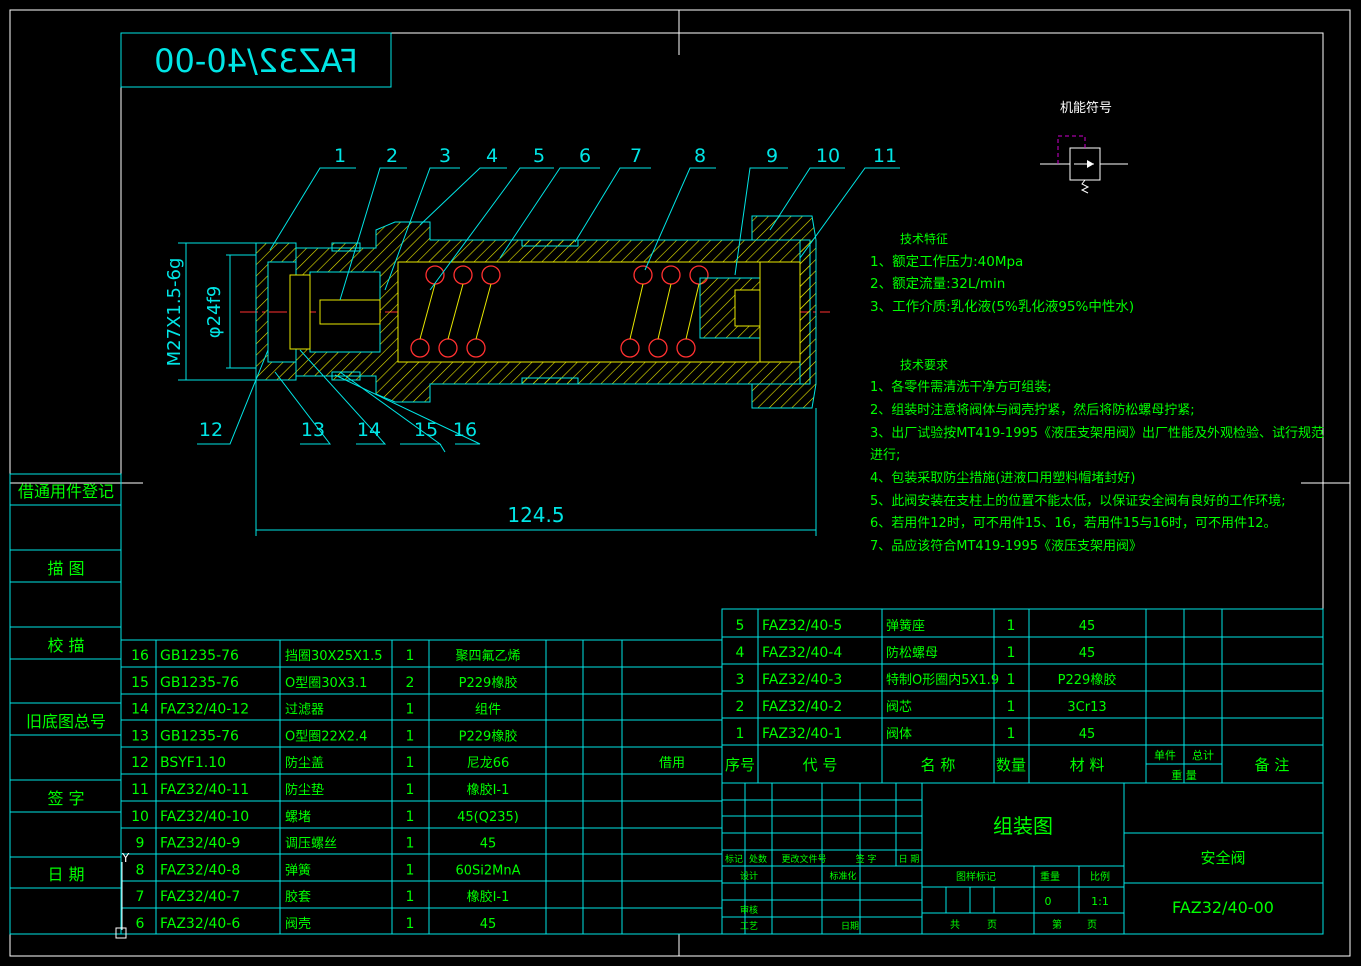 This screenshot has width=1361, height=966. What do you see at coordinates (740, 680) in the screenshot?
I see `bom-row-no: 3` at bounding box center [740, 680].